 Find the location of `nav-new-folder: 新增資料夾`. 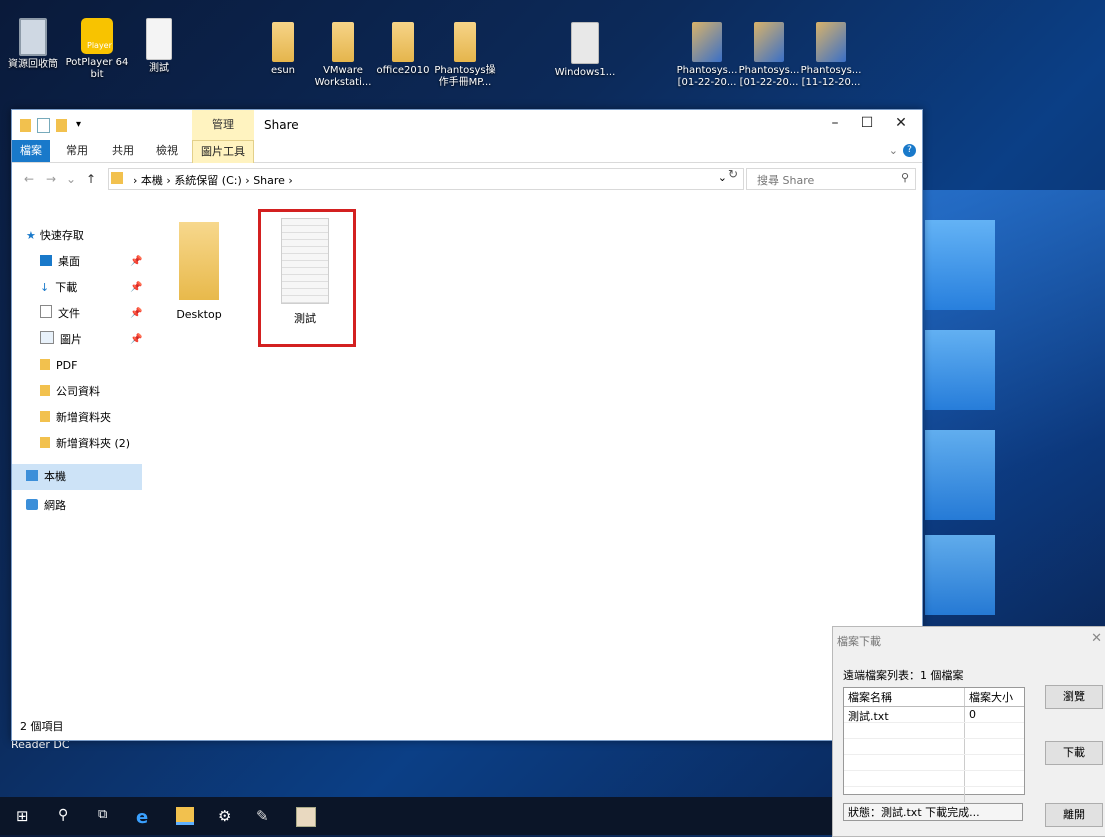

nav-new-folder: 新增資料夾 is located at coordinates (75, 418).